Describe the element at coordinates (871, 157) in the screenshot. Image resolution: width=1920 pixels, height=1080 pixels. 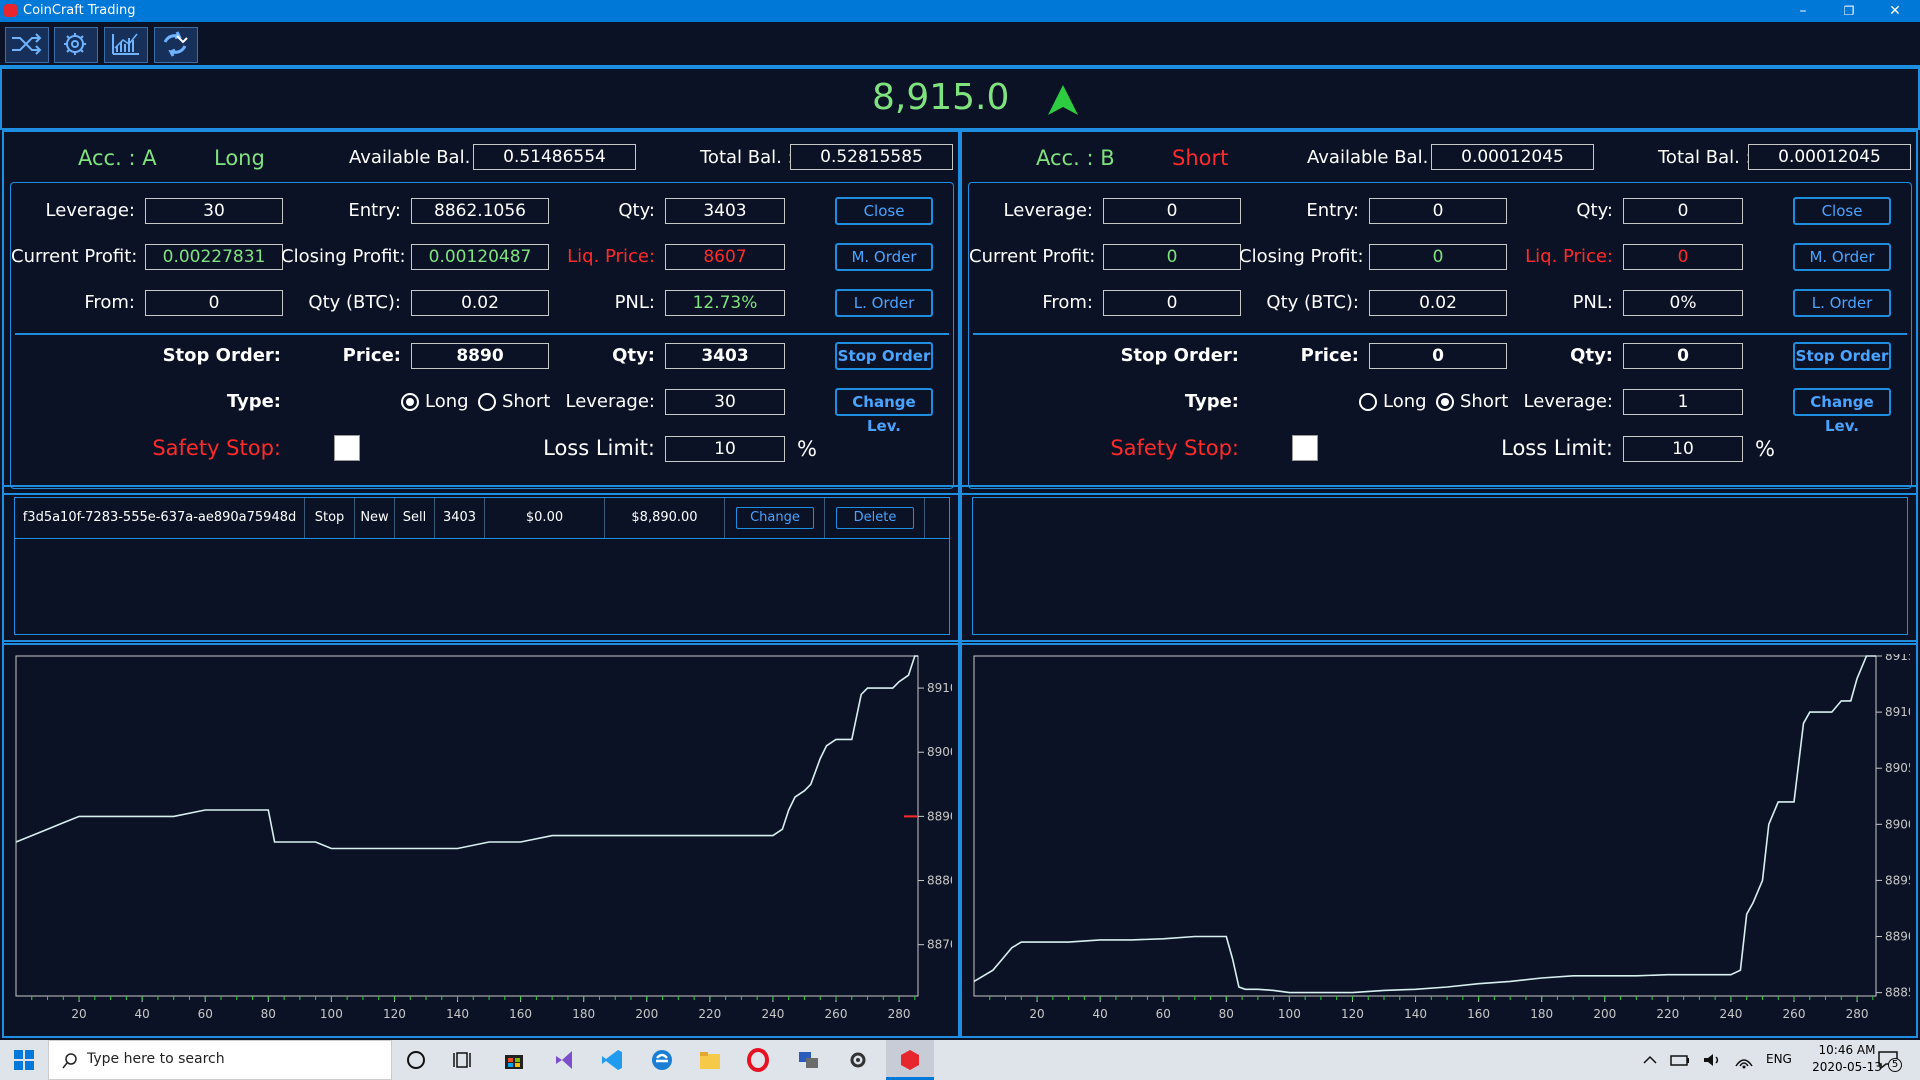
I see `total-balance-field: 0.52815585` at that location.